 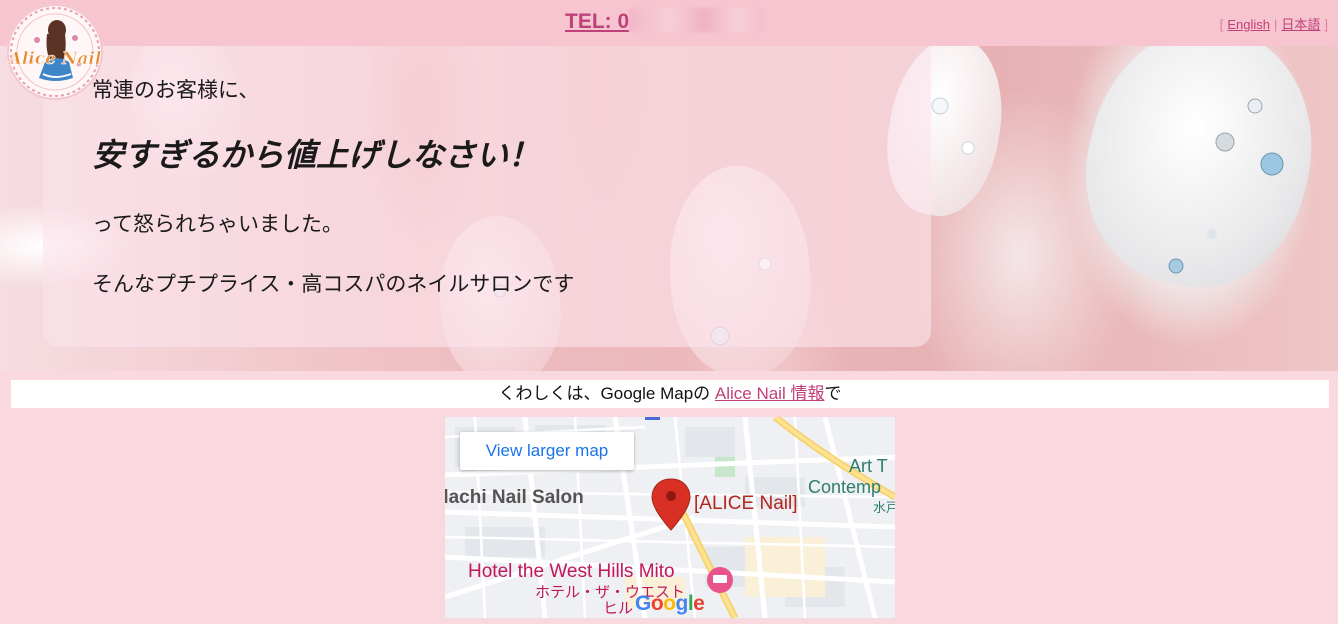 What do you see at coordinates (54, 59) in the screenshot?
I see `logo-text: Alice Nail` at bounding box center [54, 59].